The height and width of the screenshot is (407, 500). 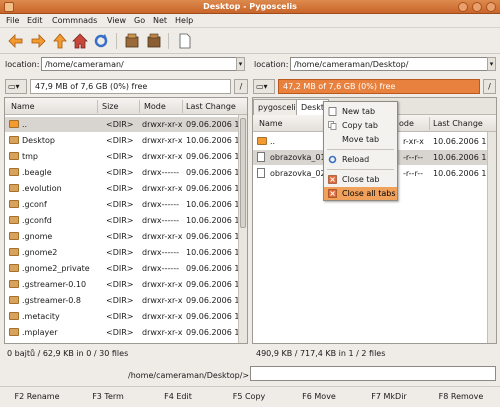 What do you see at coordinates (332, 111) in the screenshot?
I see `new-tab-icon` at bounding box center [332, 111].